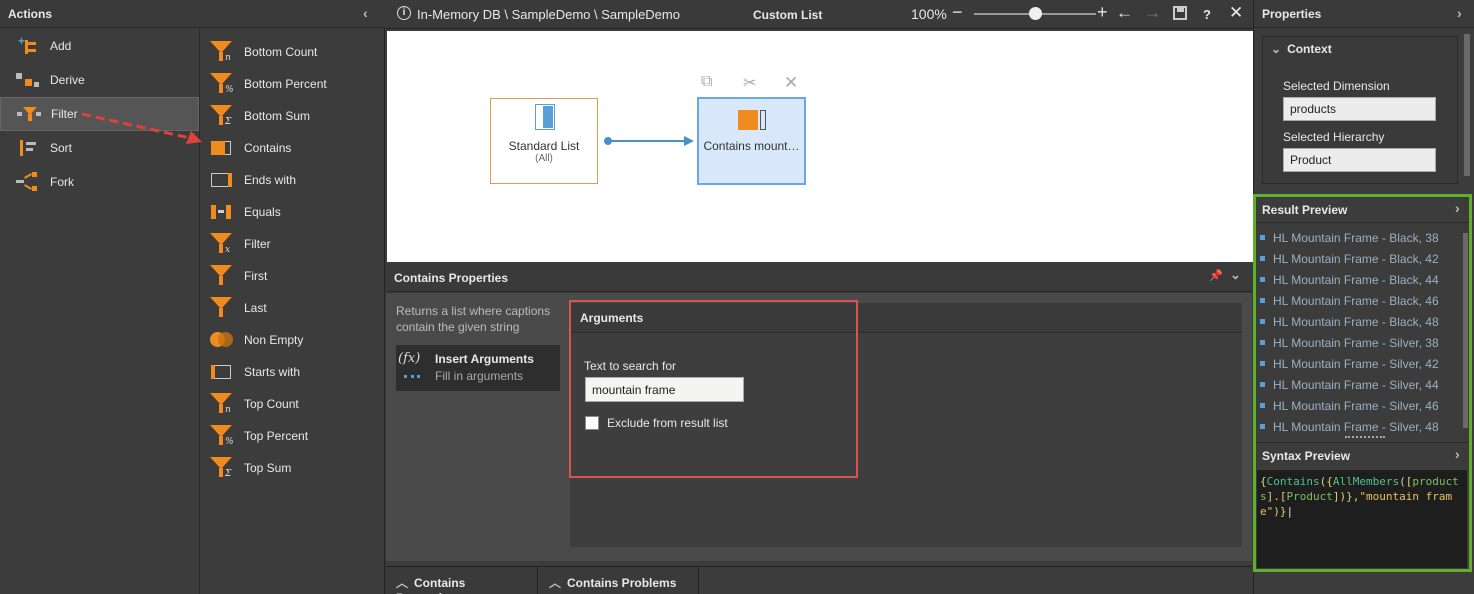 The image size is (1474, 594). Describe the element at coordinates (819, 277) in the screenshot. I see `contains-properties-header: Contains Properties 📌 ⌄` at that location.